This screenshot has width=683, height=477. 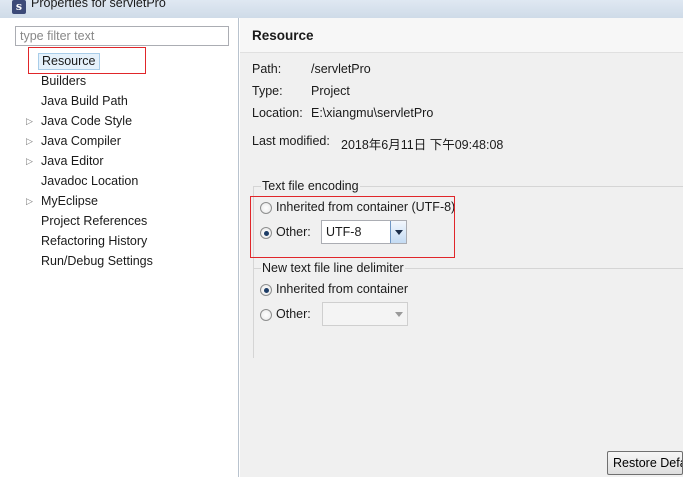 I want to click on encoding-other-radio, so click(x=266, y=233).